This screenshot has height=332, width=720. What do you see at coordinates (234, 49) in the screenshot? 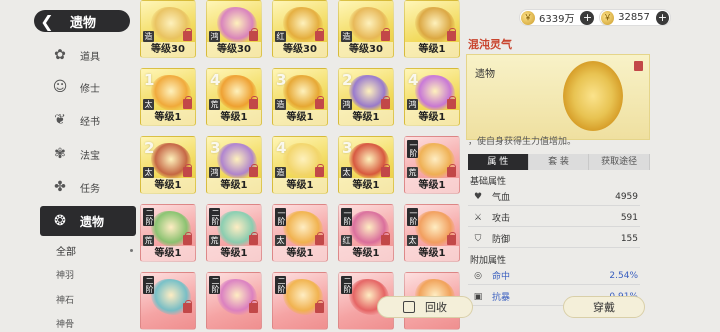
I see `level-label: 等级30` at bounding box center [234, 49].